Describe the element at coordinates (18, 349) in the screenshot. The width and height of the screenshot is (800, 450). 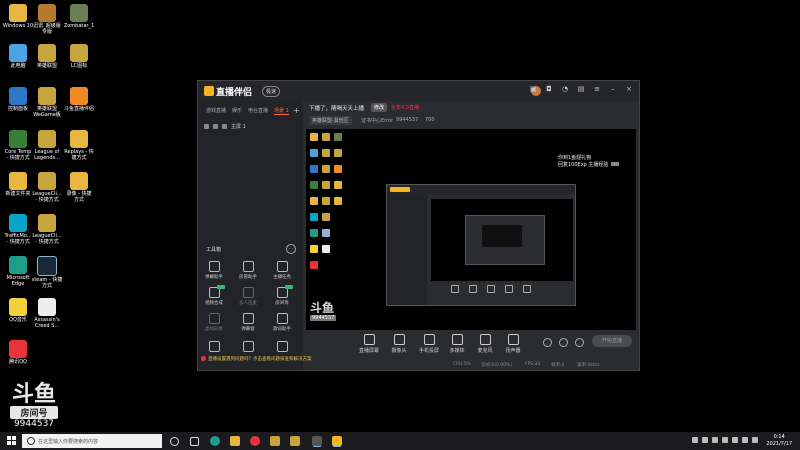
I see `tencent-qq-icon` at that location.